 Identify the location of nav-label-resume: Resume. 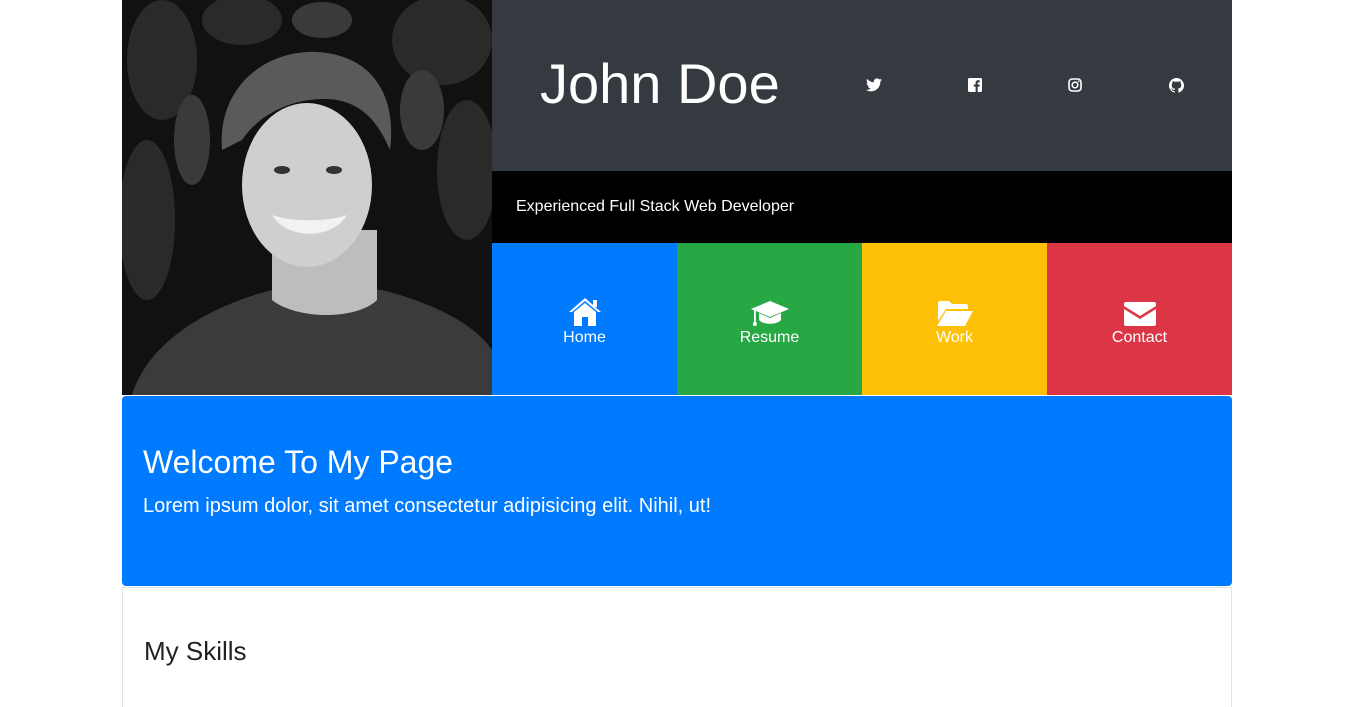
(769, 337).